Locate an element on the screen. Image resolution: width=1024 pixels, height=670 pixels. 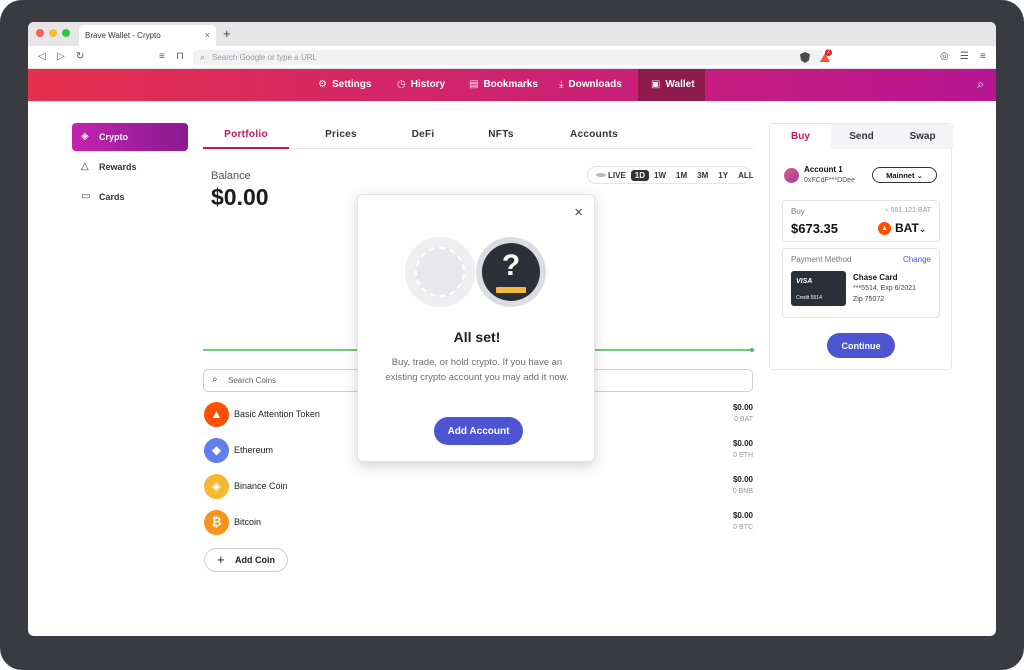
timeframe-selector: LIVE 1D 1W 1M 3M 1Y ALL is located at coordinates (670, 175).